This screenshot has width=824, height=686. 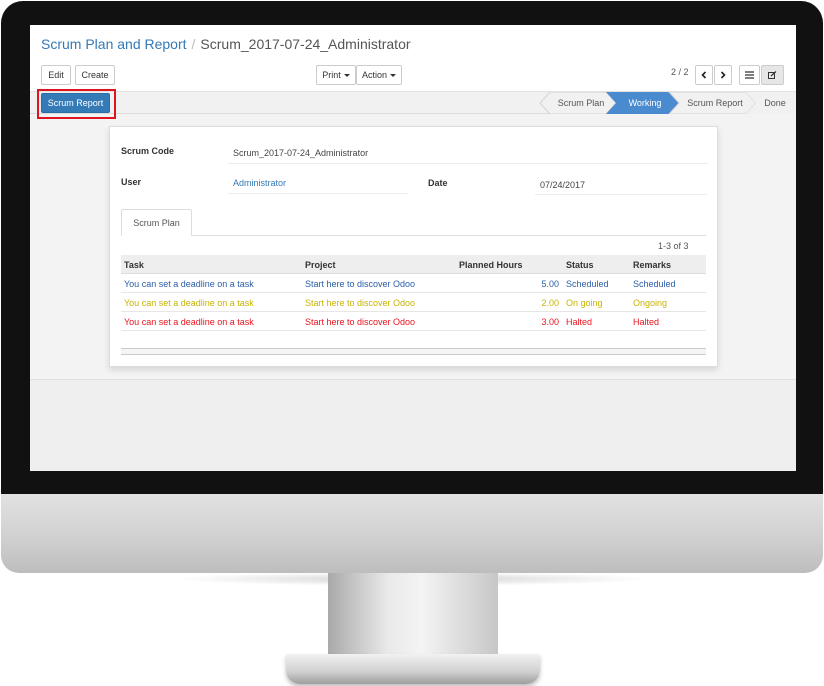 I want to click on remarks-cell: Halted, so click(x=646, y=321).